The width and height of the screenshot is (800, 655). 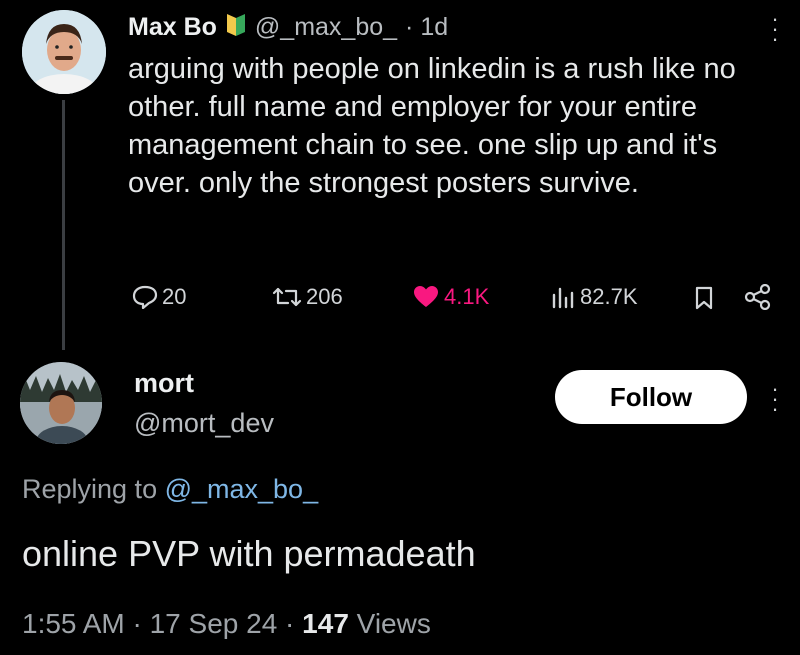 I want to click on timestamp: 1:55 AM · 17 Sep 24 ·, so click(x=162, y=623).